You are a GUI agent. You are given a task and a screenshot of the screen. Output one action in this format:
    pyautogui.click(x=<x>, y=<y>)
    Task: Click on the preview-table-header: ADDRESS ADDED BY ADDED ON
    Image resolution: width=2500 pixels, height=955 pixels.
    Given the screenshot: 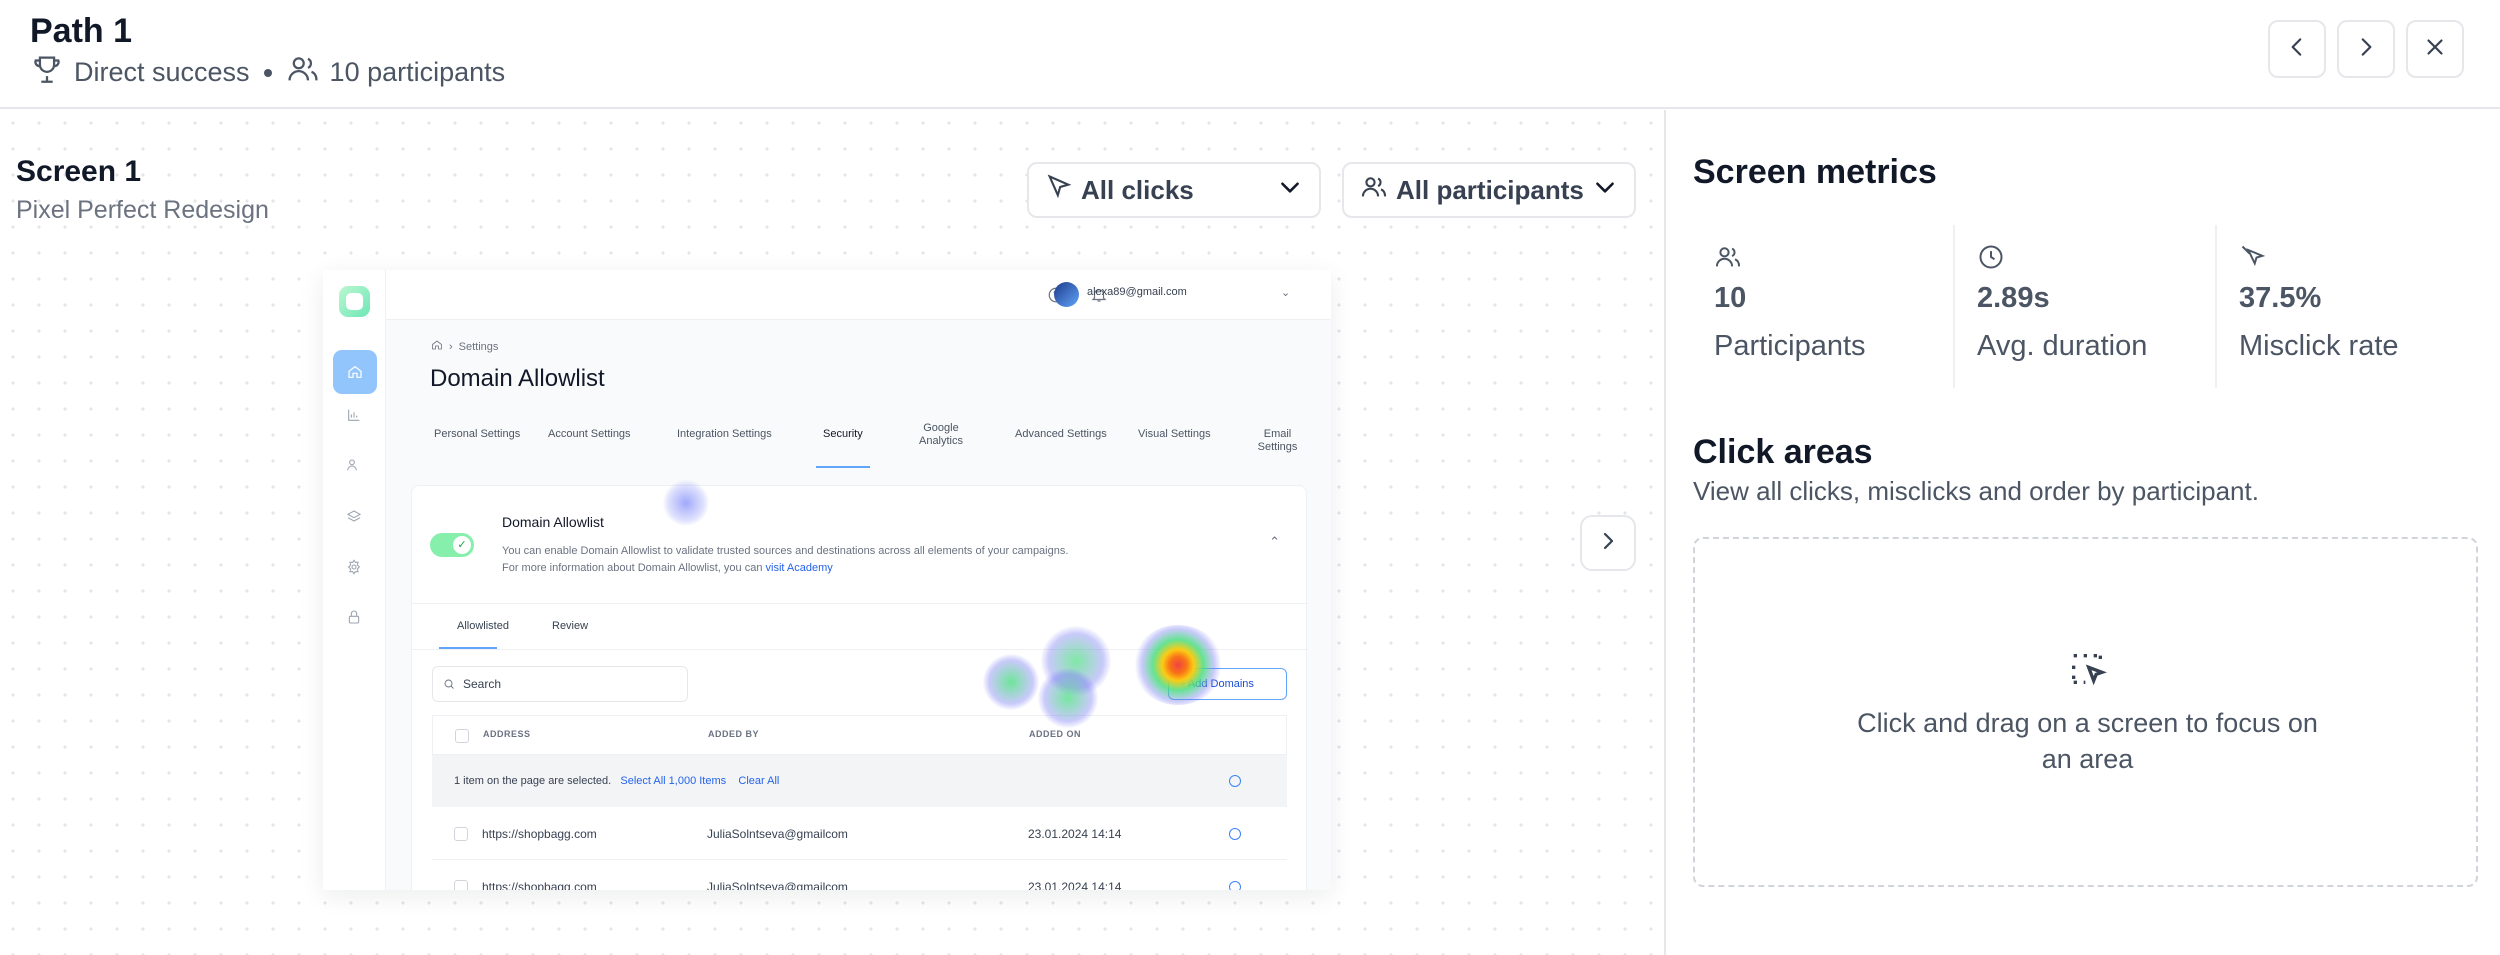 What is the action you would take?
    pyautogui.click(x=859, y=735)
    